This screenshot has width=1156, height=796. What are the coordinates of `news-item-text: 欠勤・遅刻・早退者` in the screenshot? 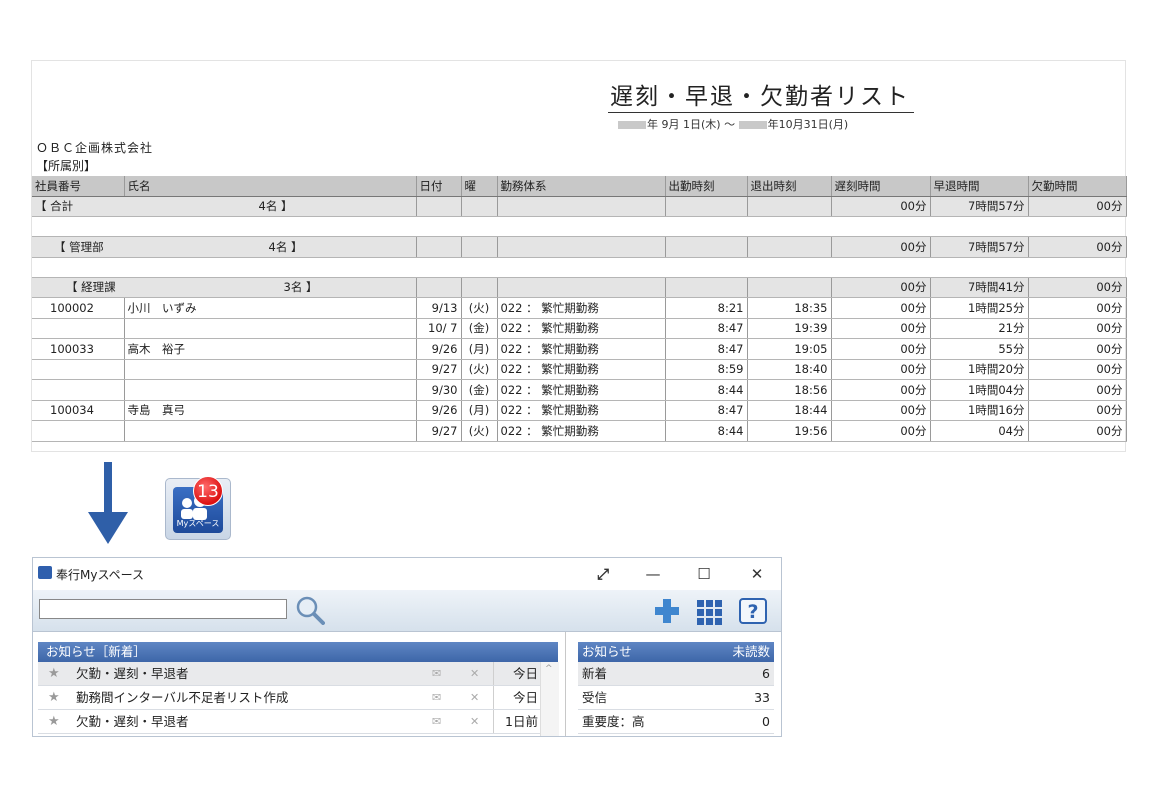 It's located at (132, 721).